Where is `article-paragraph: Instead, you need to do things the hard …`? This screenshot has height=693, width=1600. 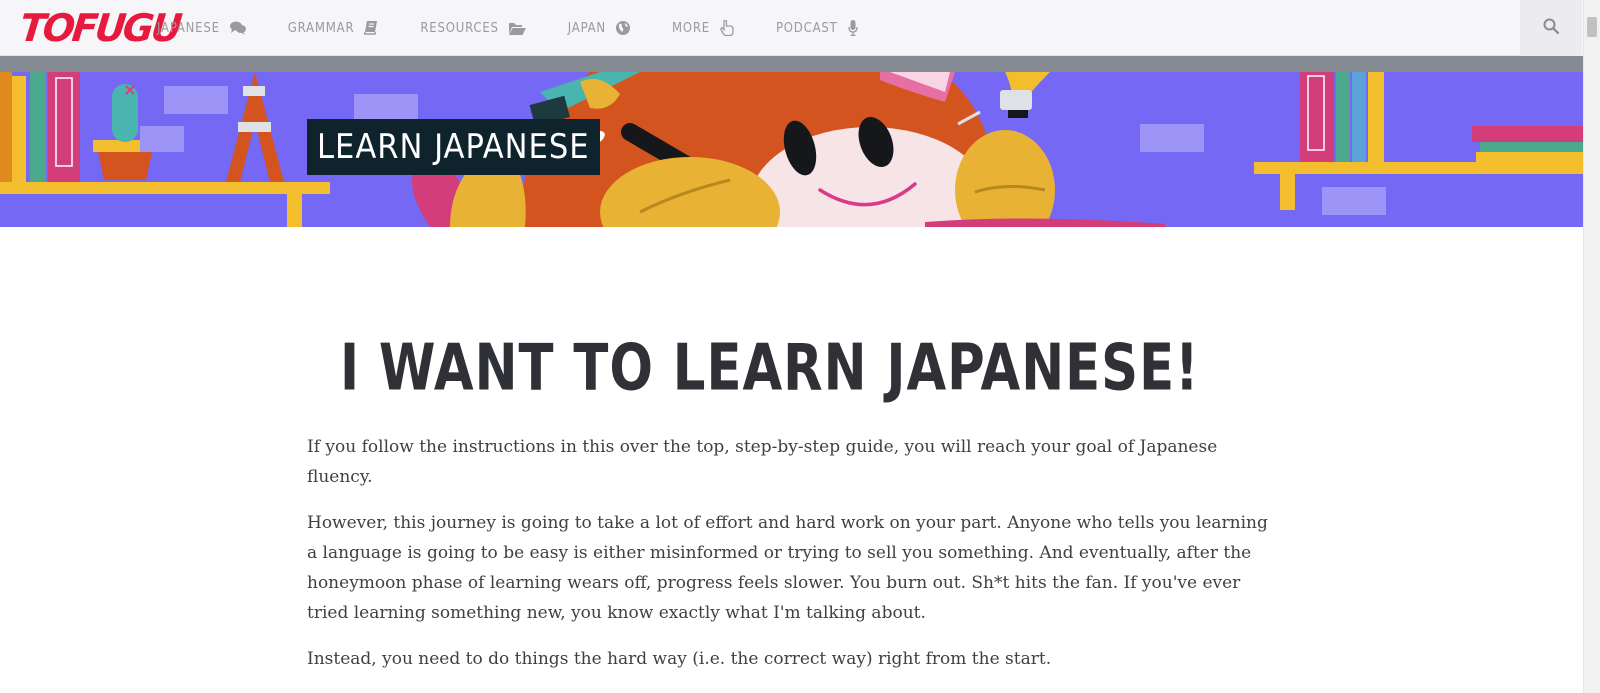
article-paragraph: Instead, you need to do things the hard … is located at coordinates (679, 659).